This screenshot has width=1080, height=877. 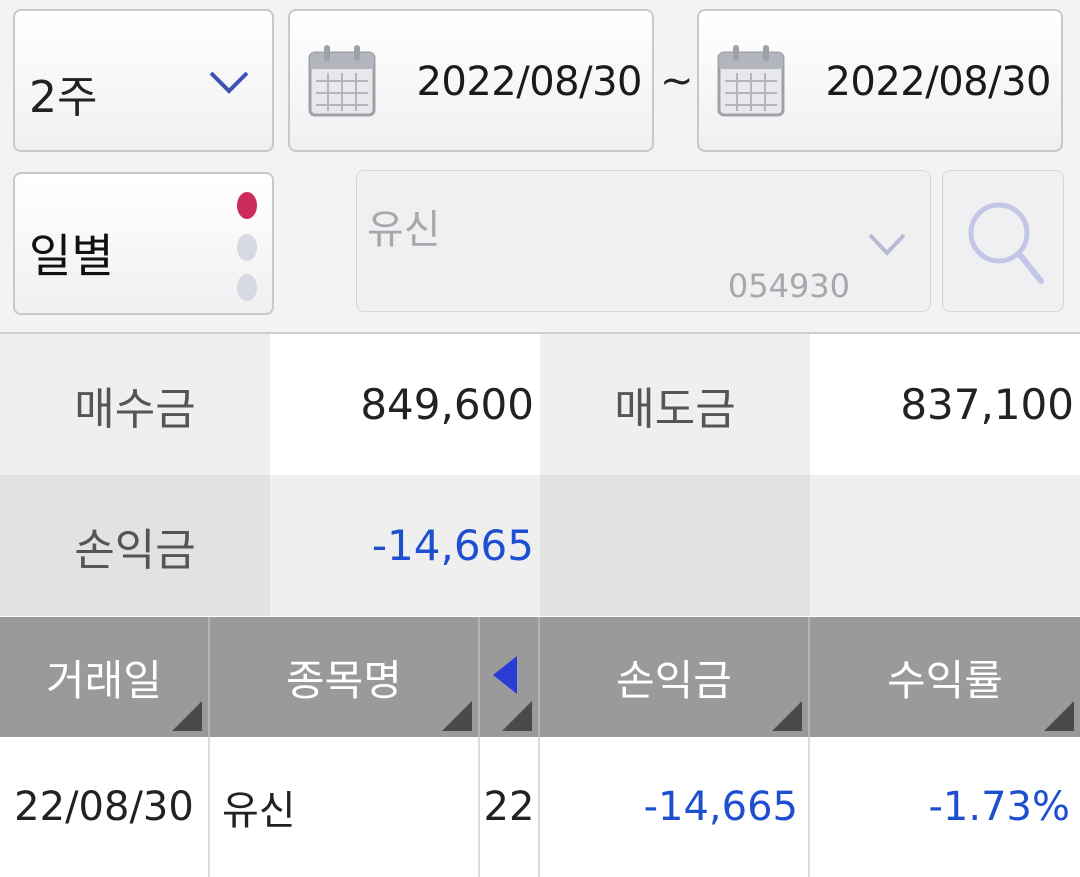 I want to click on end-date-picker: 2022/08/30, so click(x=880, y=80).